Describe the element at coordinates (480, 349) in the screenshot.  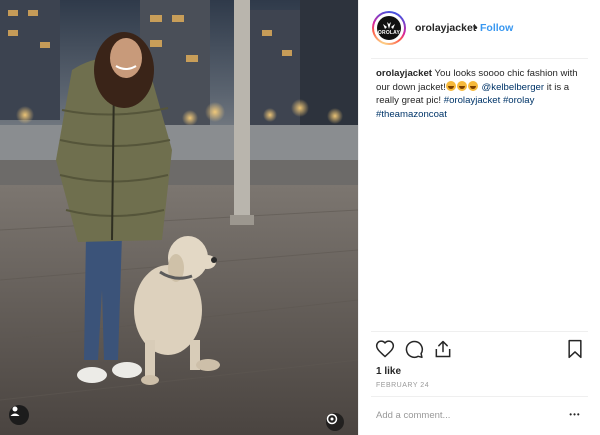
I see `post-actions` at that location.